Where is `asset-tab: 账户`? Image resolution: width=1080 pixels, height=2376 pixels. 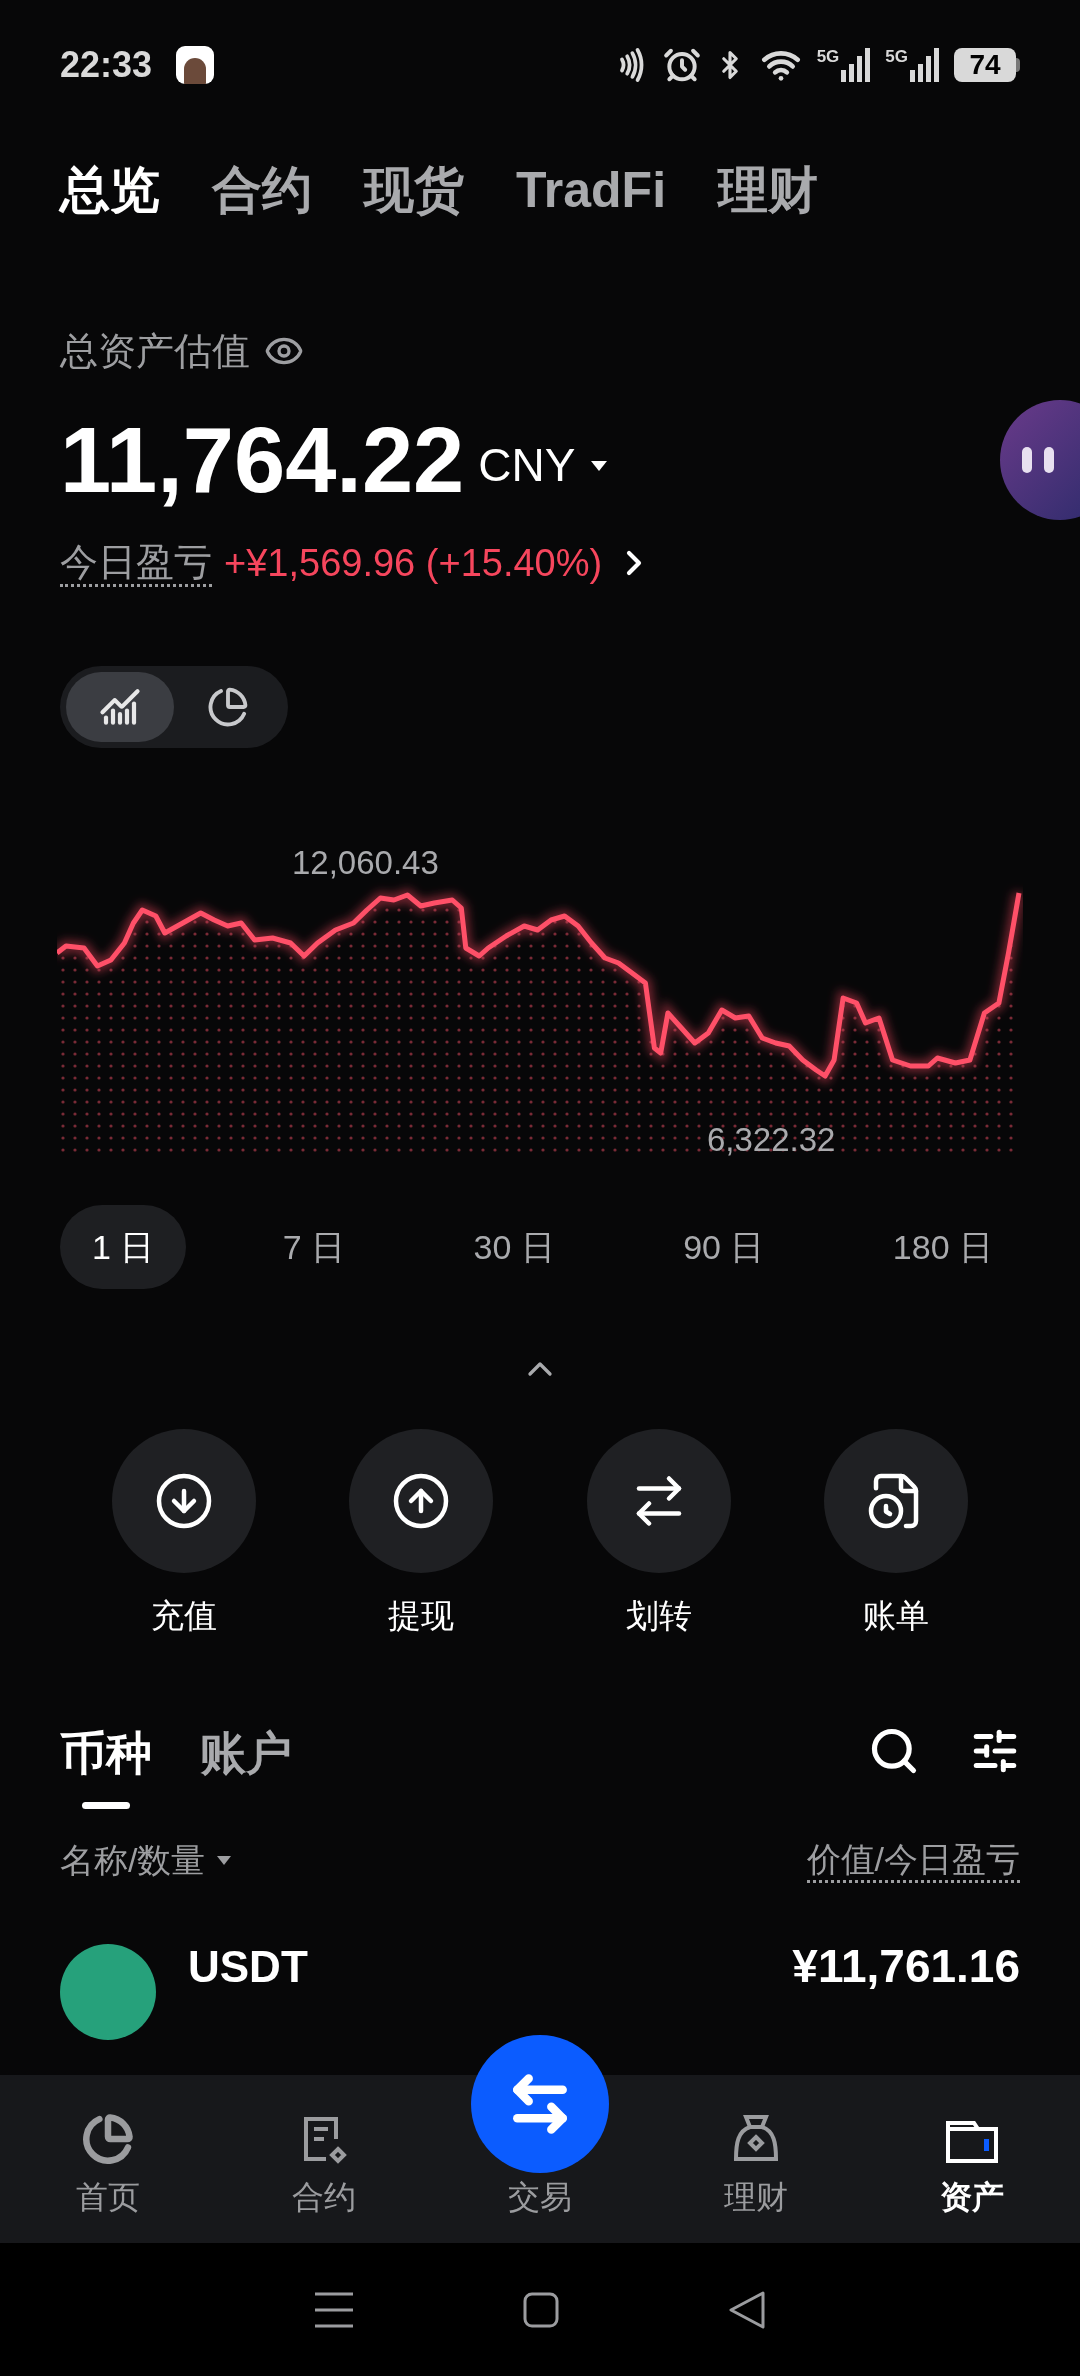
asset-tab: 账户 is located at coordinates (246, 1763).